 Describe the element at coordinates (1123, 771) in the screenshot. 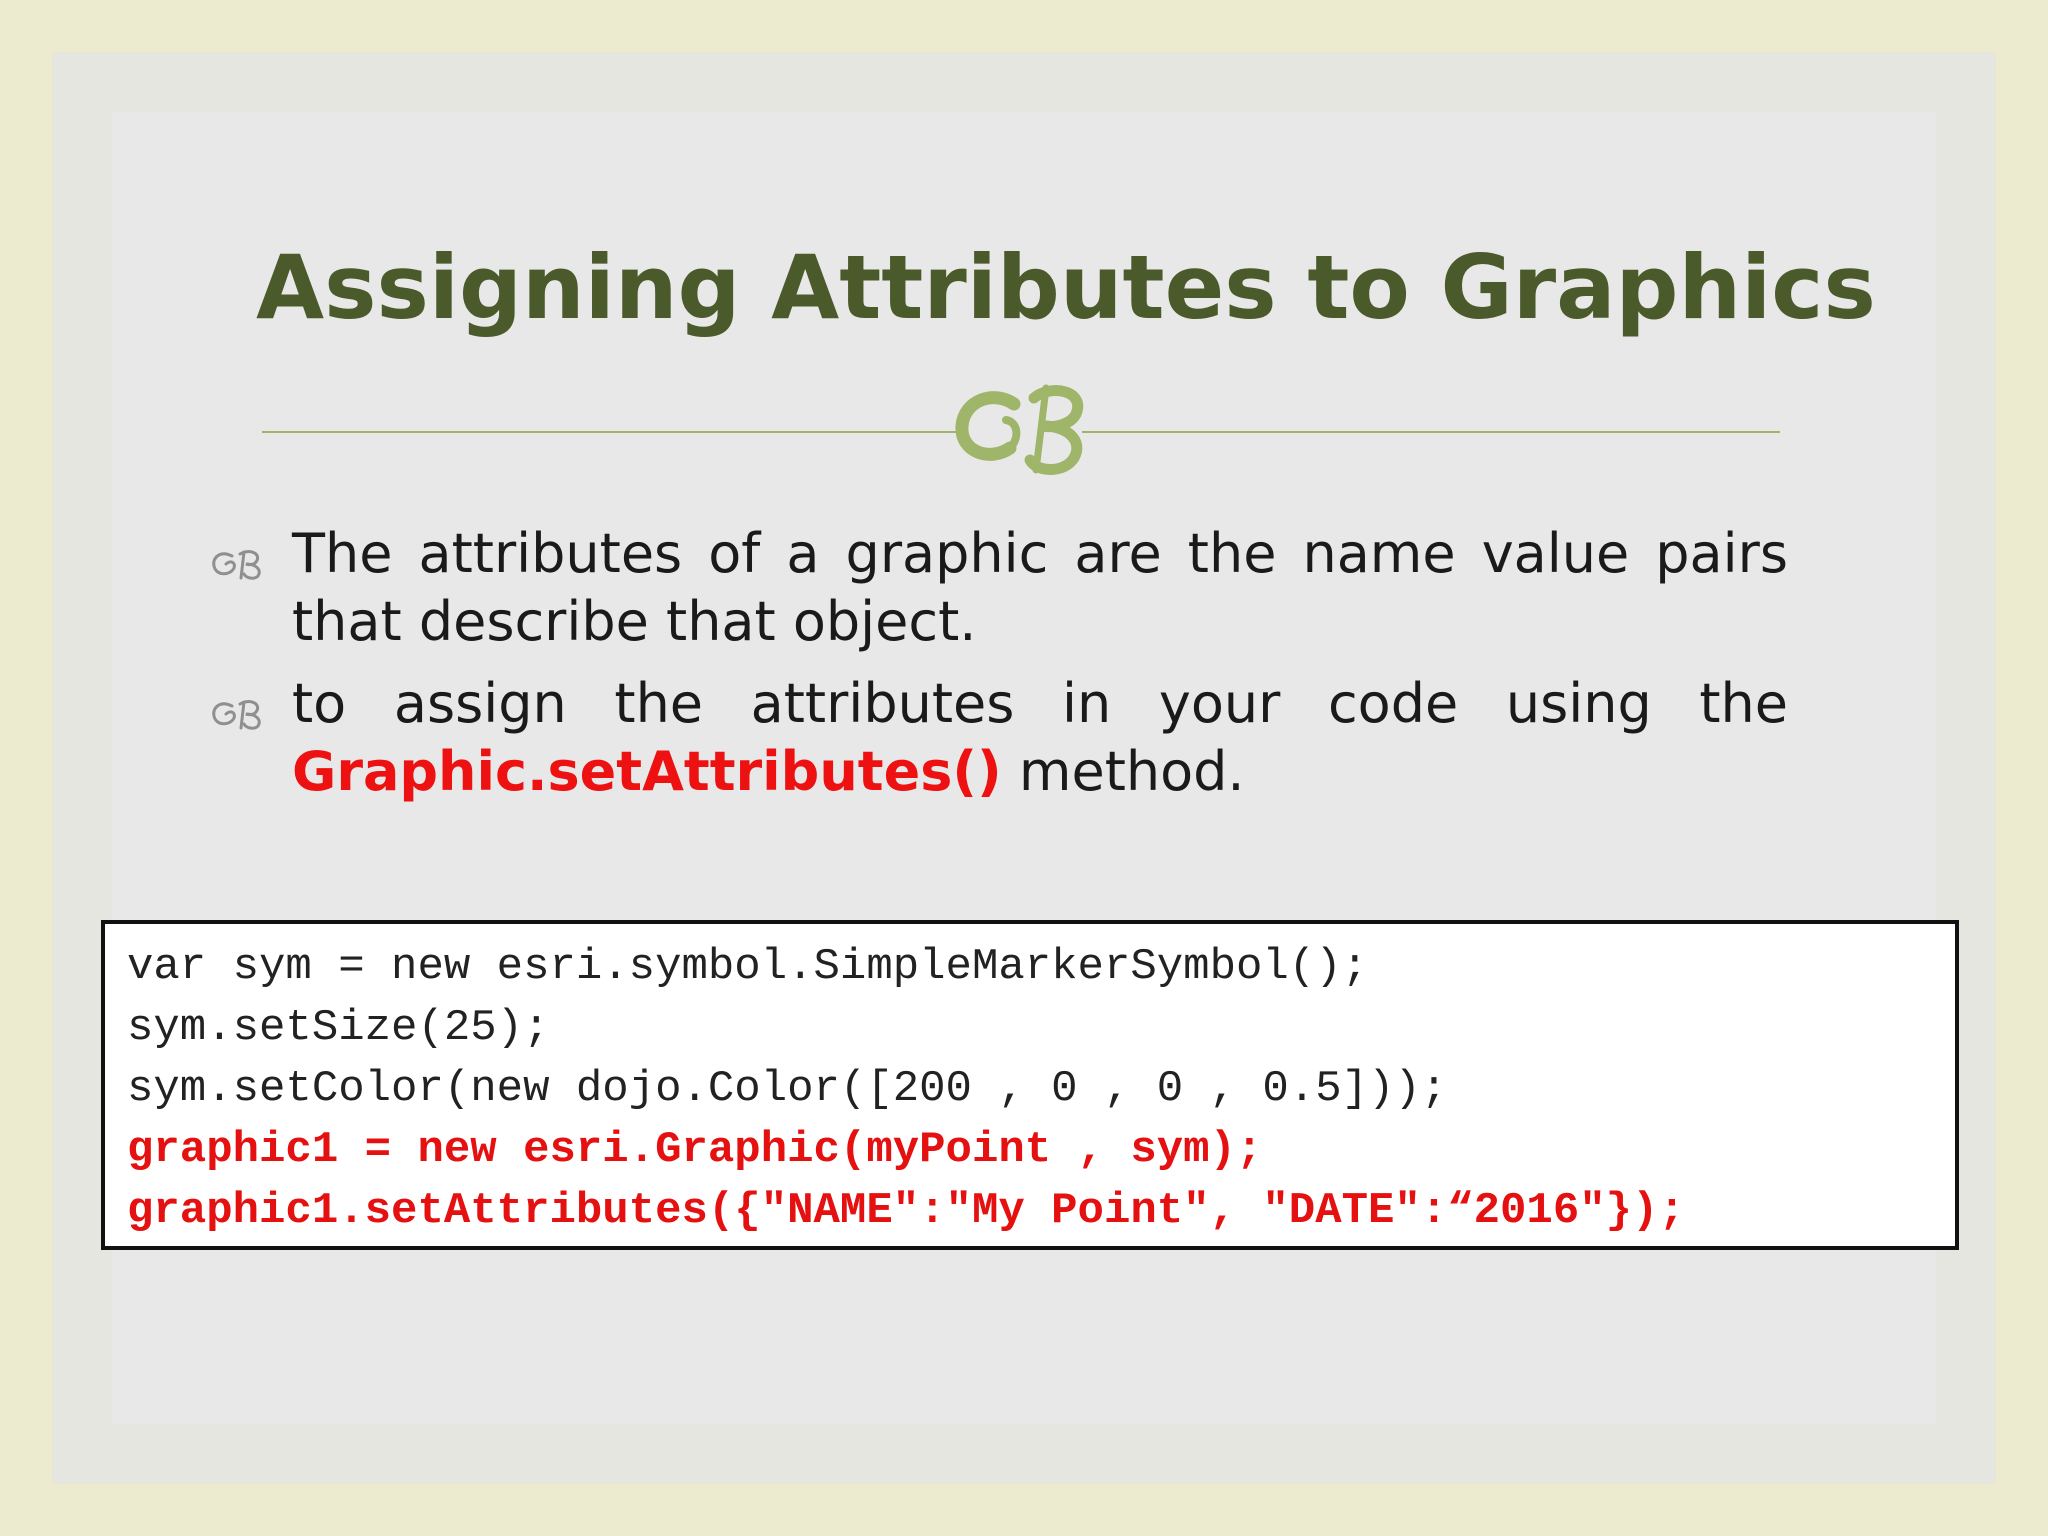

I see `bullet-text-tail: method.` at that location.